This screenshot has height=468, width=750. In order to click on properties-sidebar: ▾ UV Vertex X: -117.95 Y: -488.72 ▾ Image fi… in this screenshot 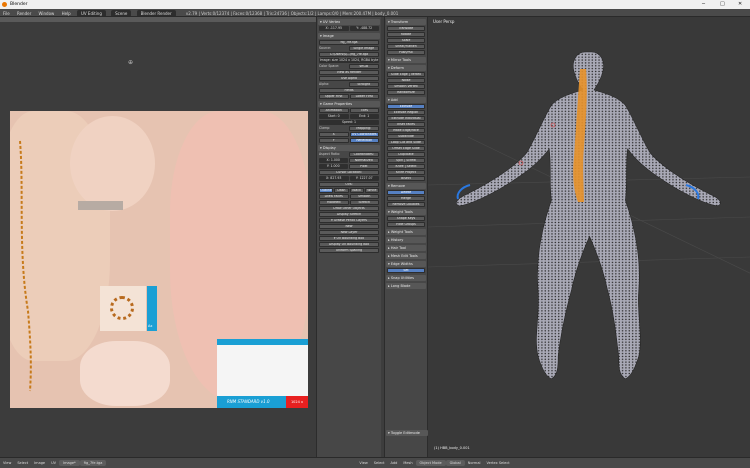, I will do `click(348, 237)`.